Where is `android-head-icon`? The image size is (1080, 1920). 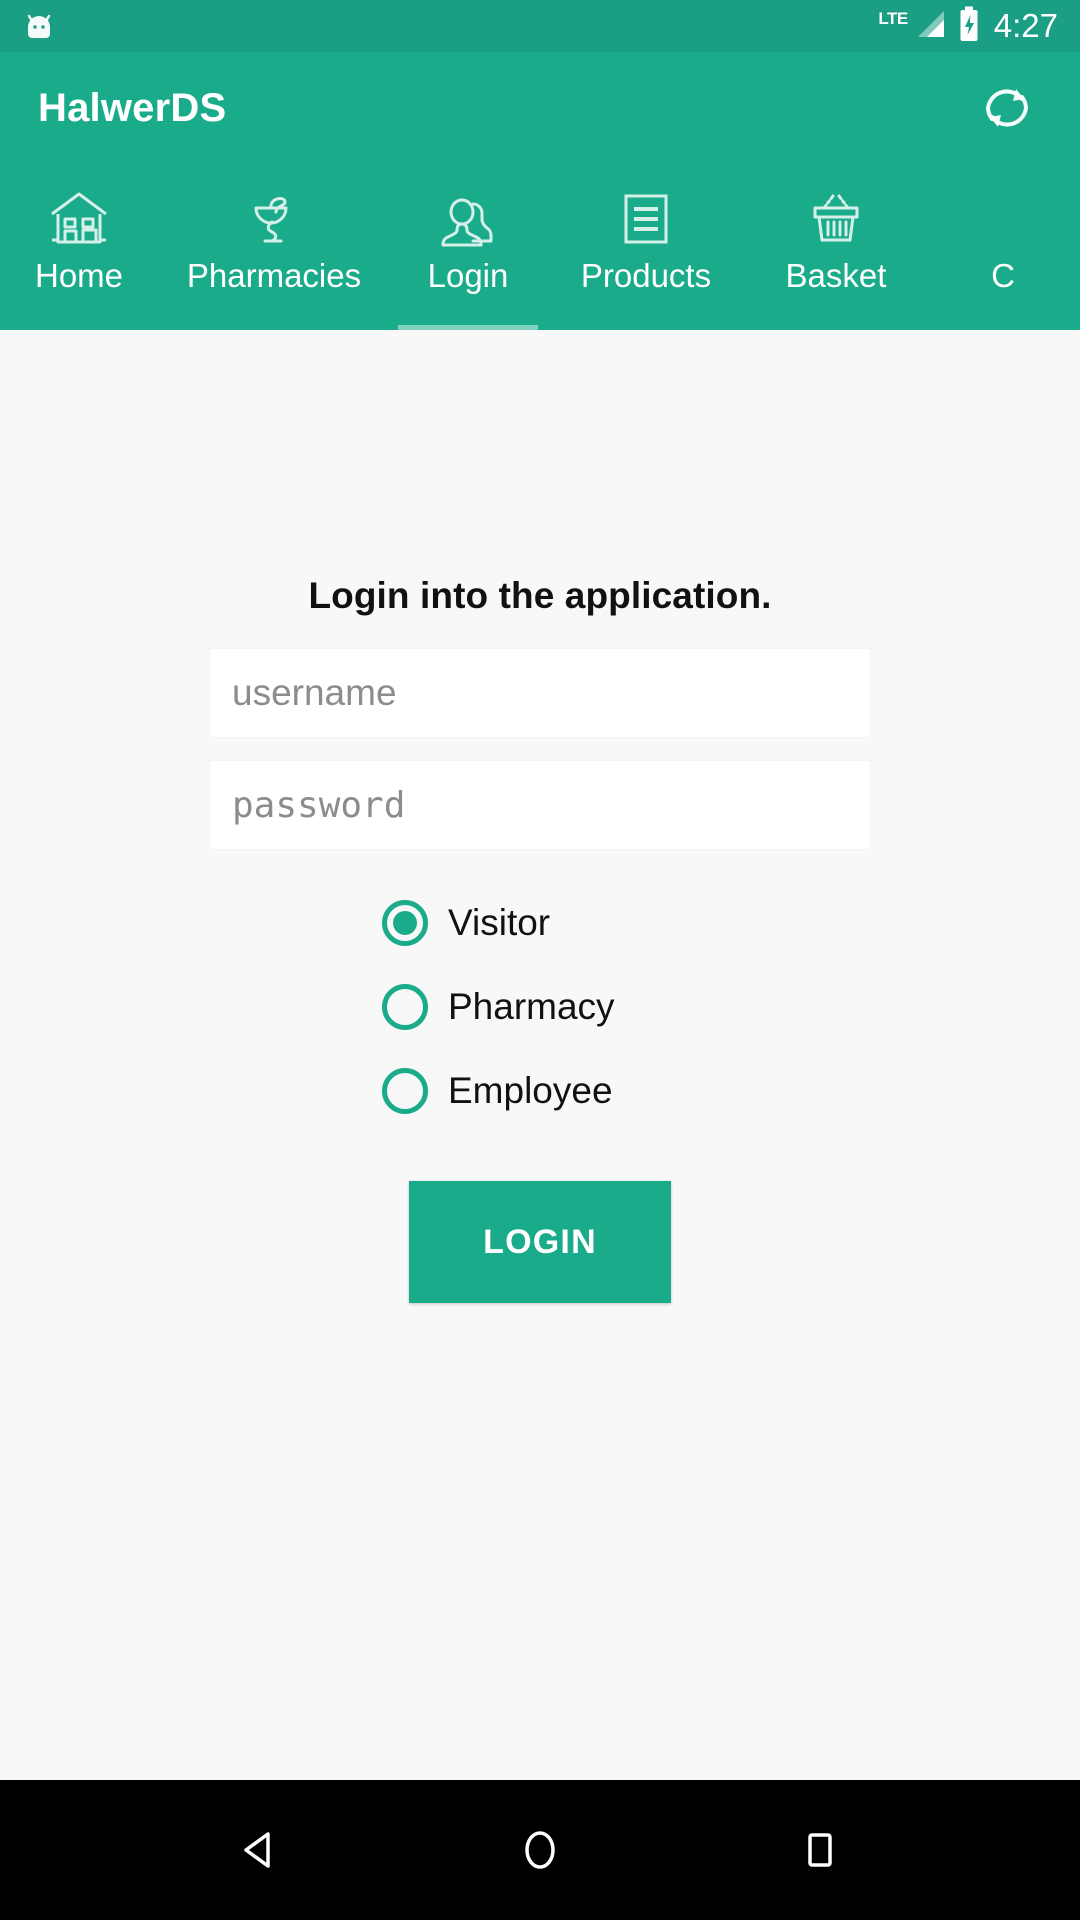
android-head-icon is located at coordinates (39, 26).